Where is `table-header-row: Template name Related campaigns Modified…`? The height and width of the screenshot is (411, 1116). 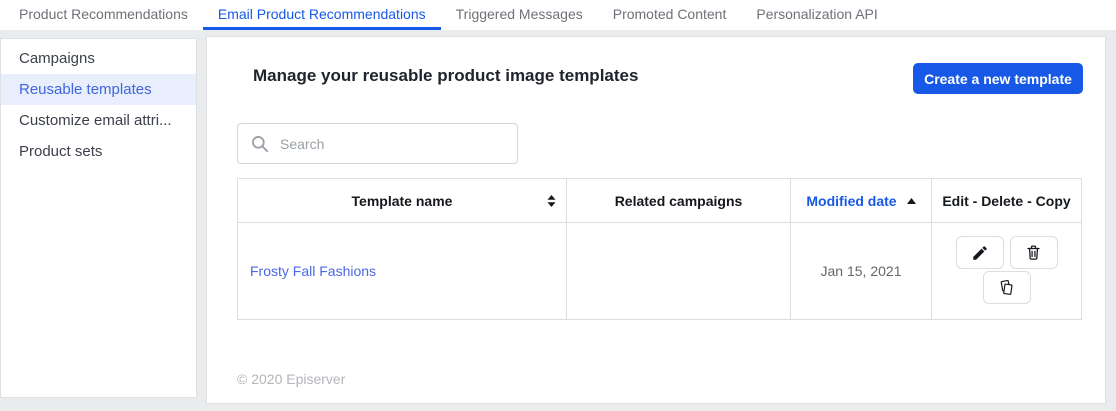 table-header-row: Template name Related campaigns Modified… is located at coordinates (659, 201).